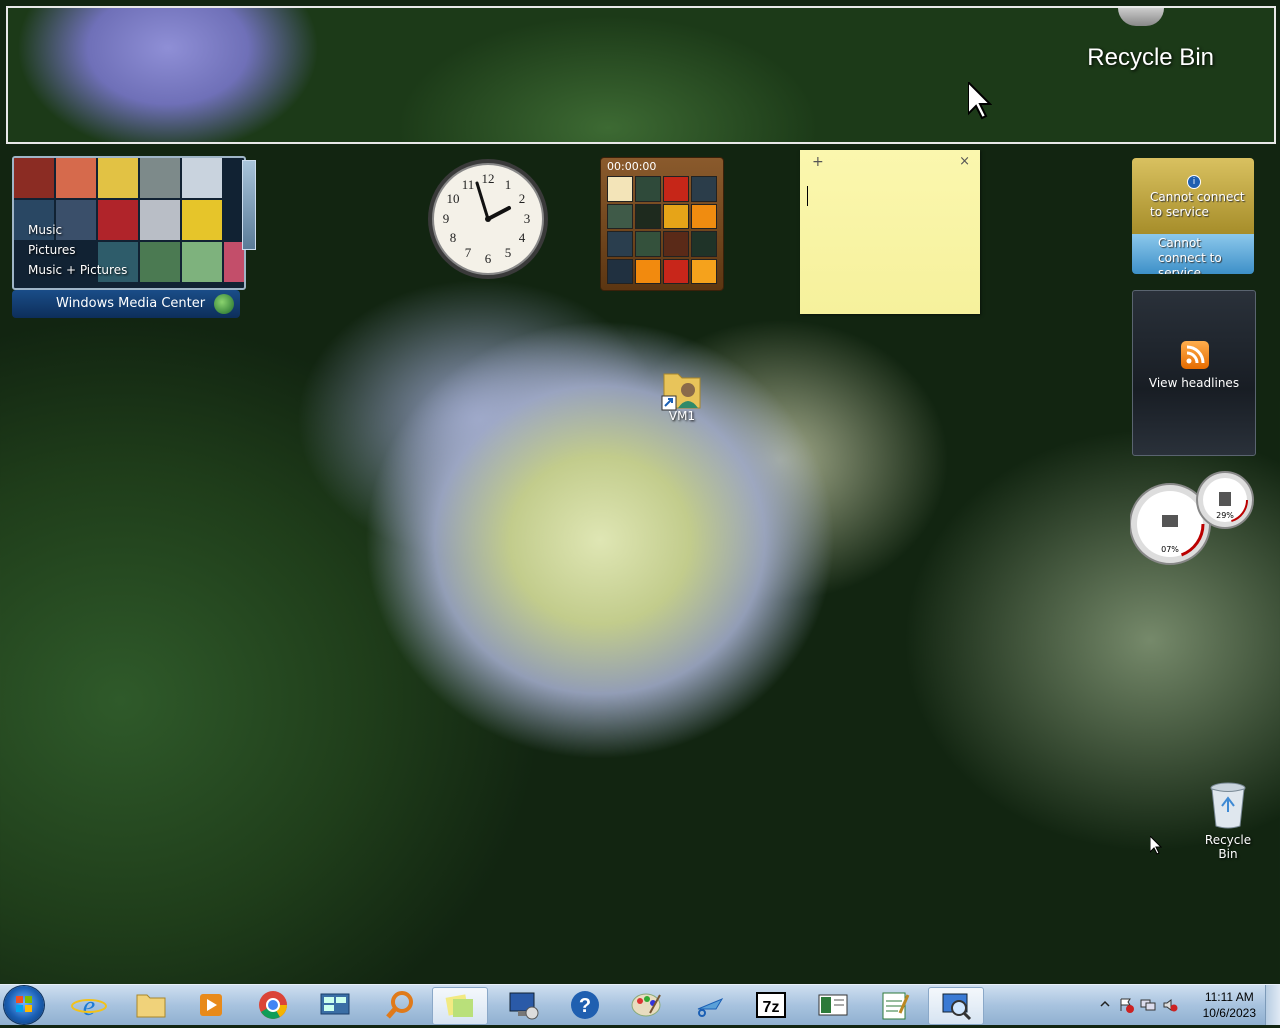 This screenshot has height=1028, width=1280. I want to click on taskbar-help: ?, so click(585, 1005).